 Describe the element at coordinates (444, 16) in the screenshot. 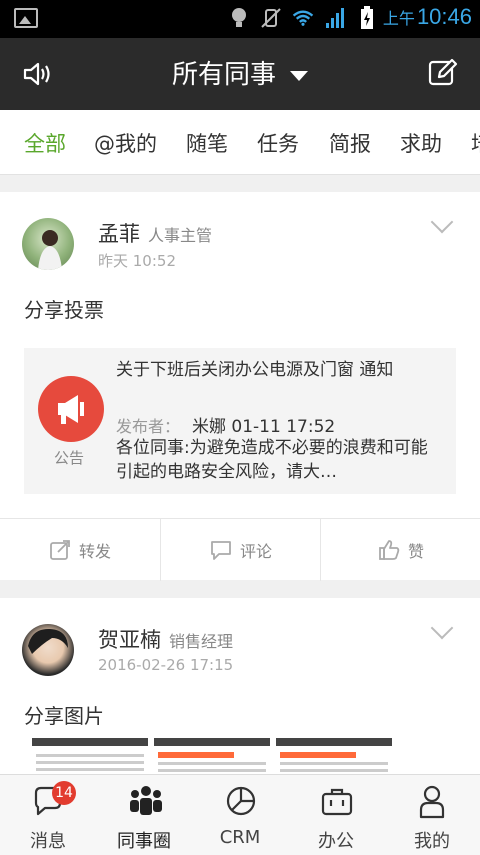

I see `clock-time: 10:46` at that location.